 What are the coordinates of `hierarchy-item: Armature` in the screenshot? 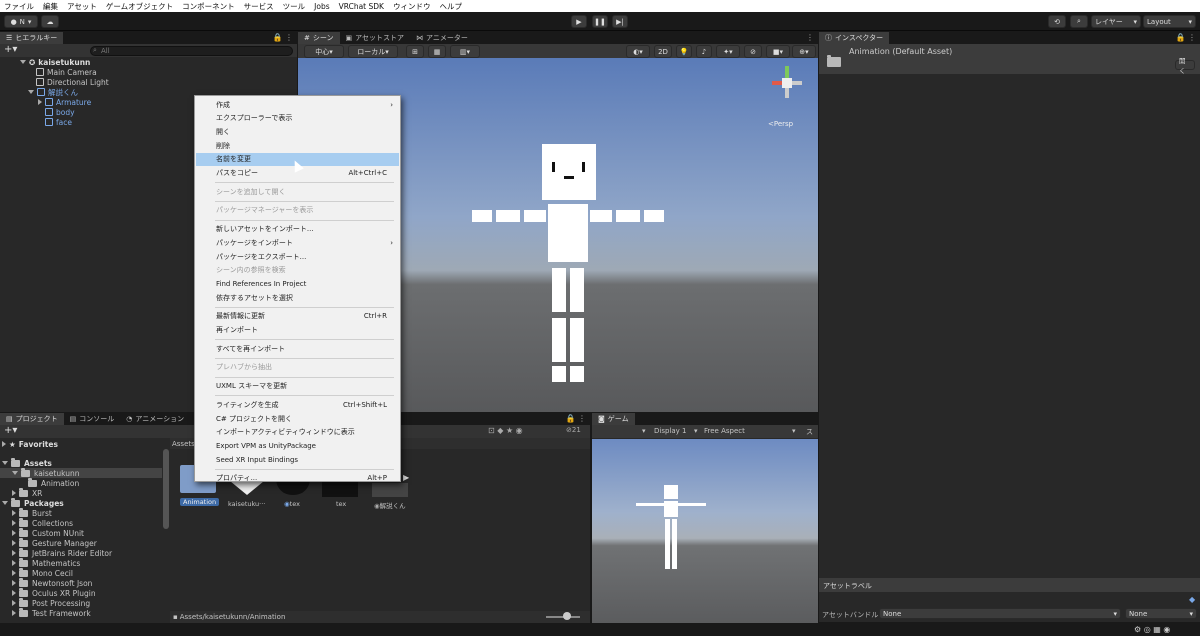 It's located at (64, 102).